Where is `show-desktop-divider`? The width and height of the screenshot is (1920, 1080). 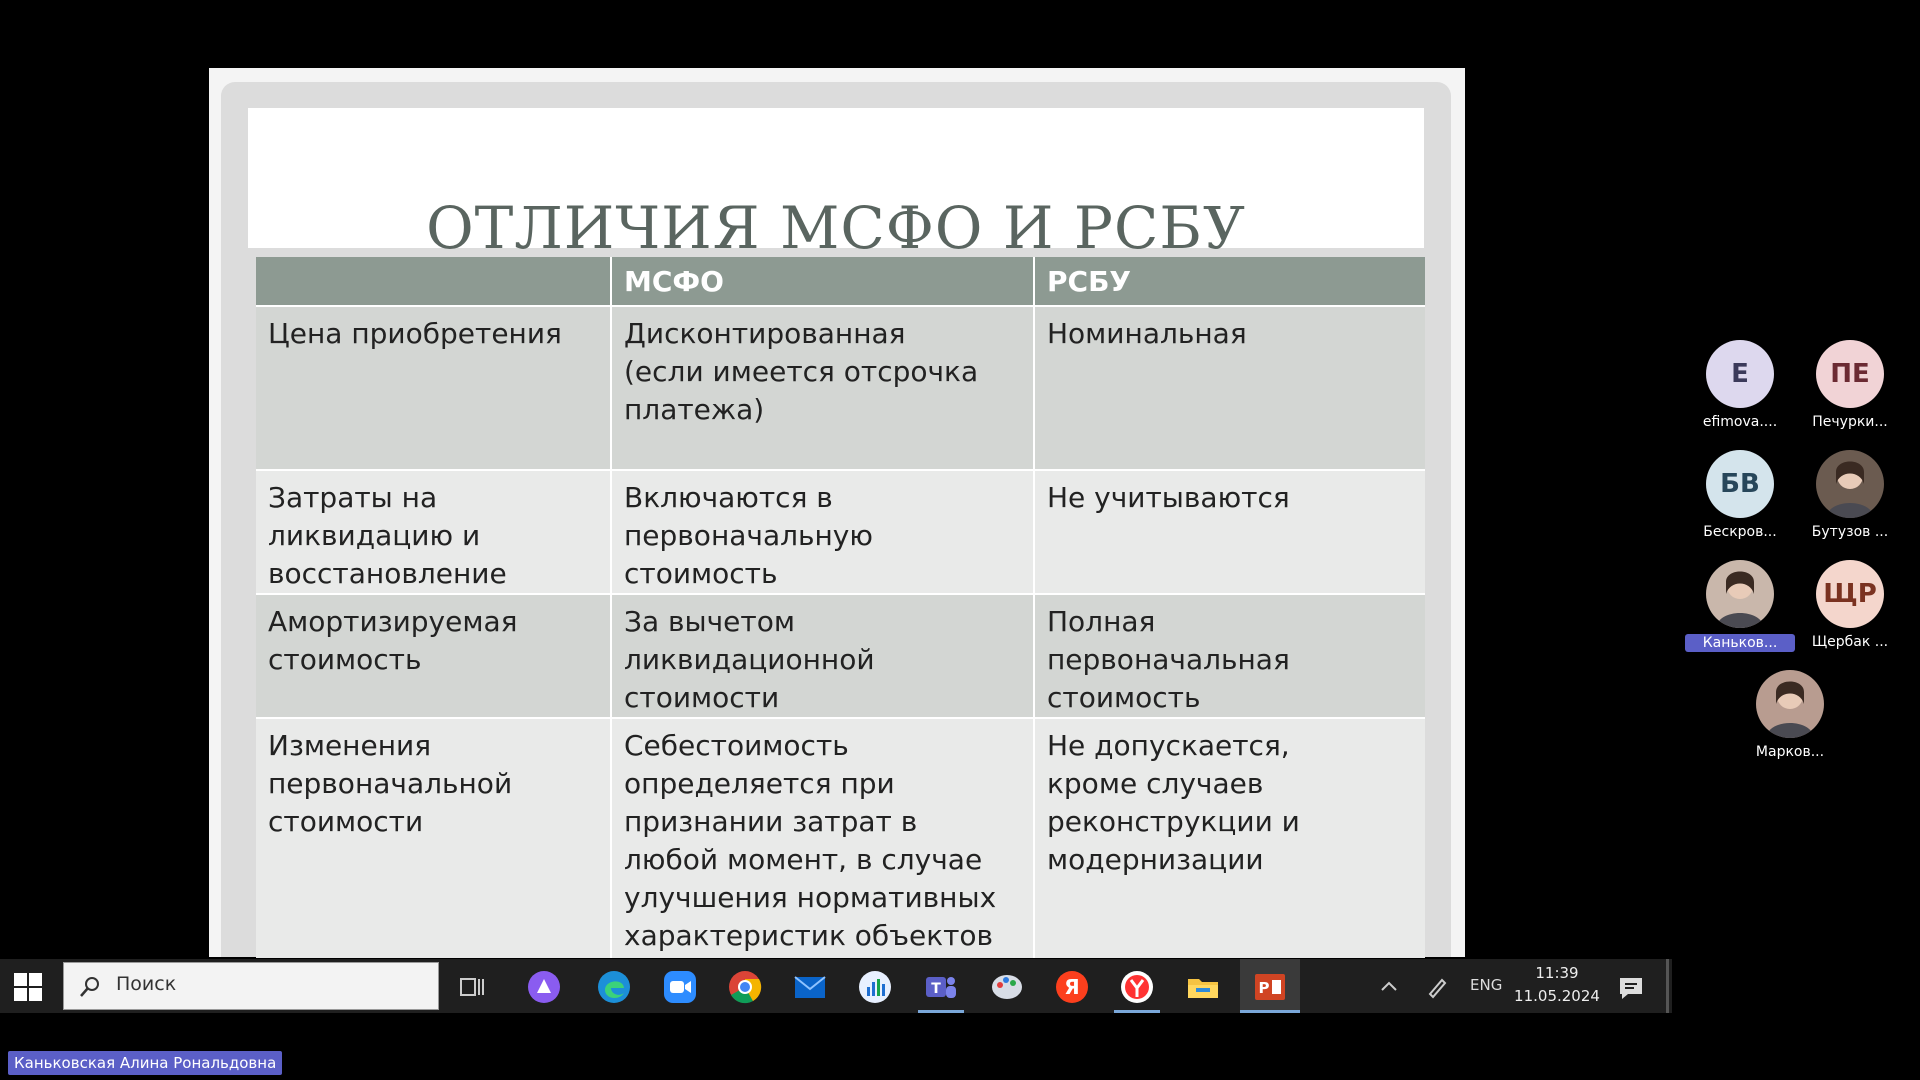
show-desktop-divider is located at coordinates (1667, 986).